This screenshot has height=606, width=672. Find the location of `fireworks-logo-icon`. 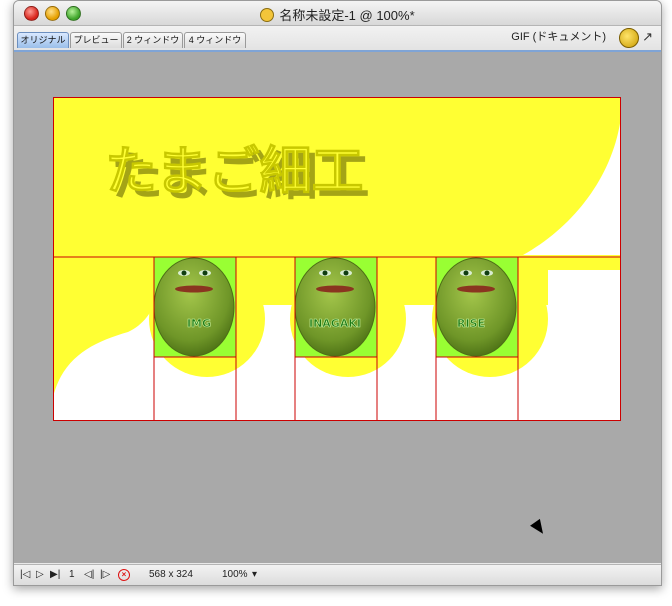

fireworks-logo-icon is located at coordinates (629, 38).